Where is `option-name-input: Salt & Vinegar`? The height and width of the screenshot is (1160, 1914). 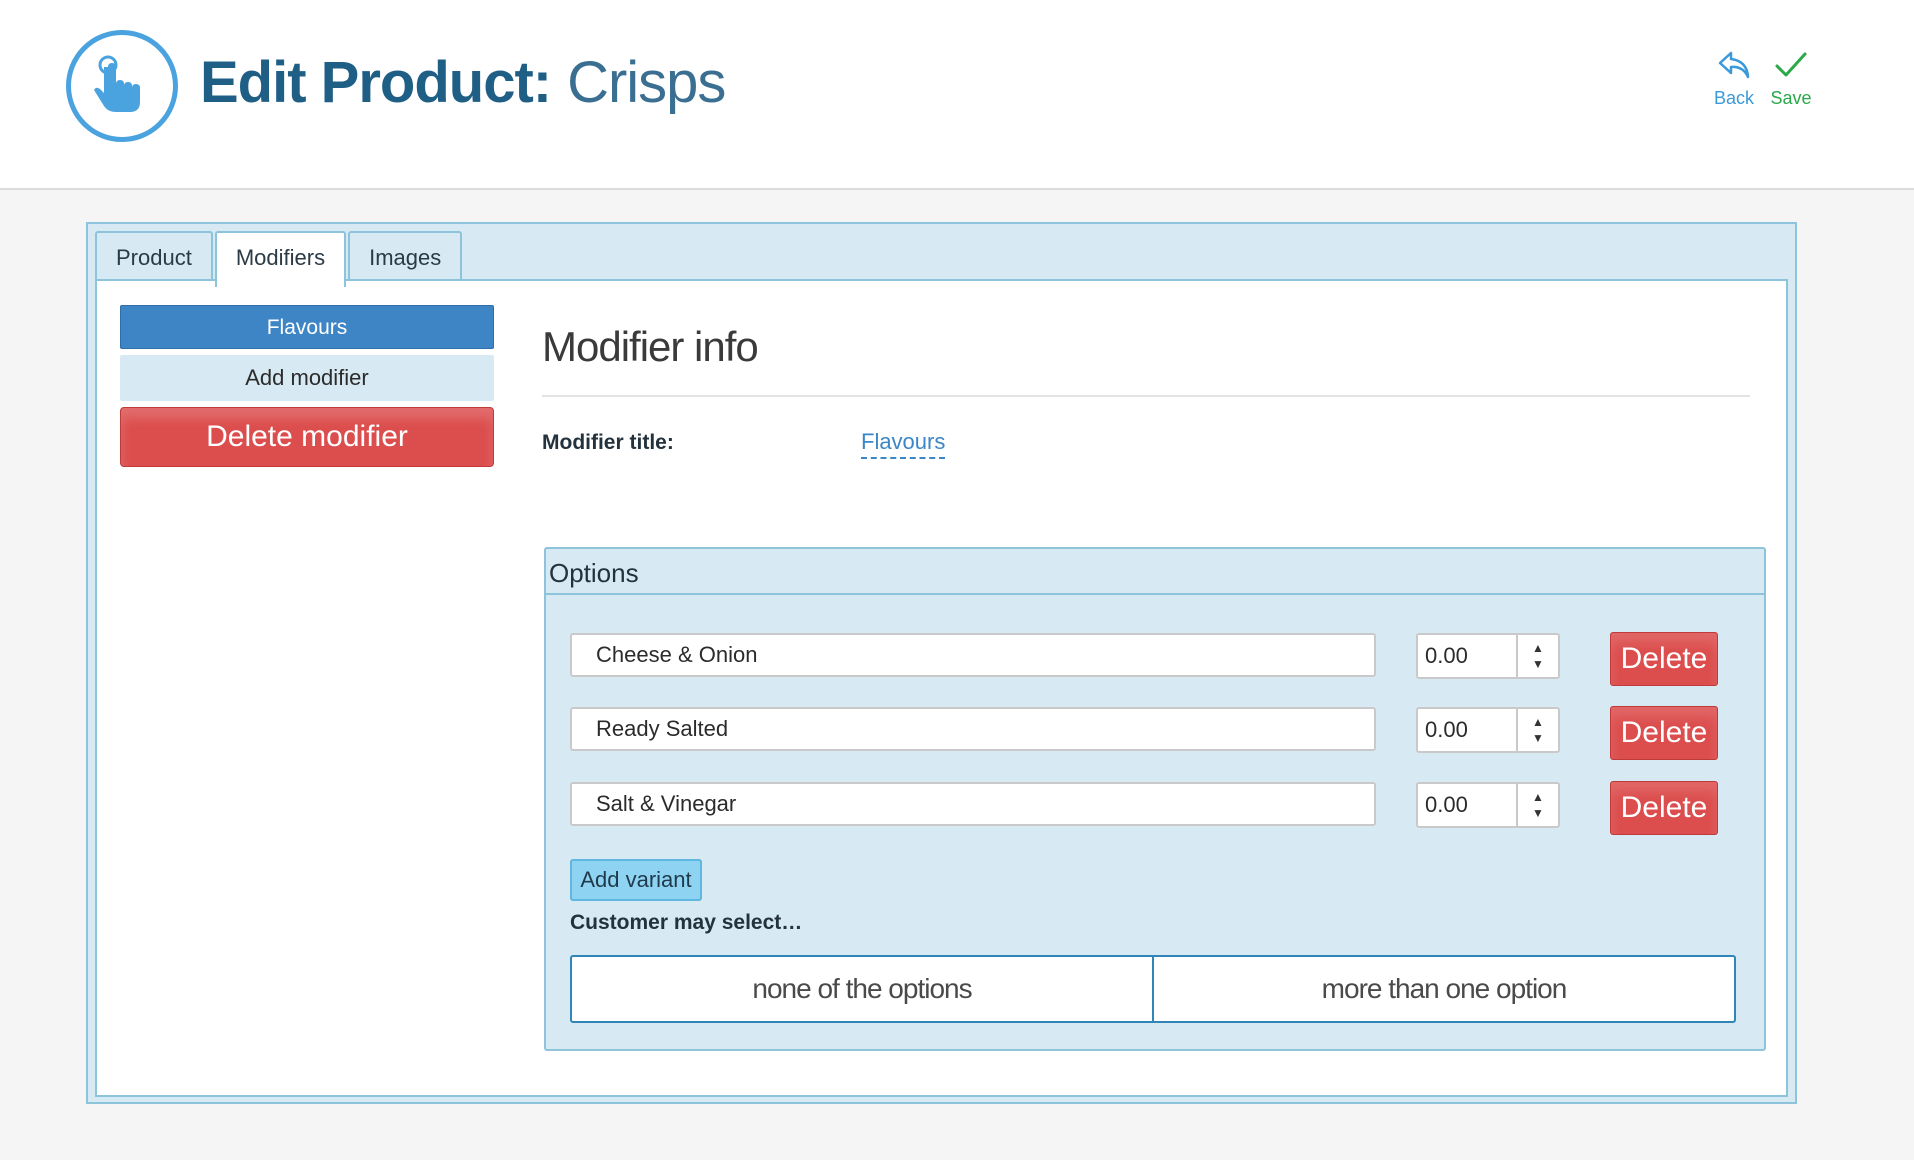 option-name-input: Salt & Vinegar is located at coordinates (973, 804).